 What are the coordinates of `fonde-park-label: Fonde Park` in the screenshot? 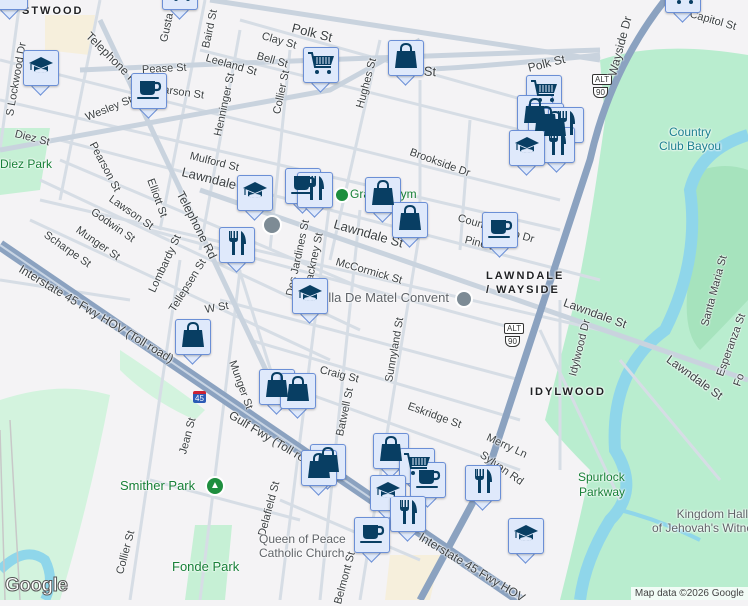 It's located at (206, 566).